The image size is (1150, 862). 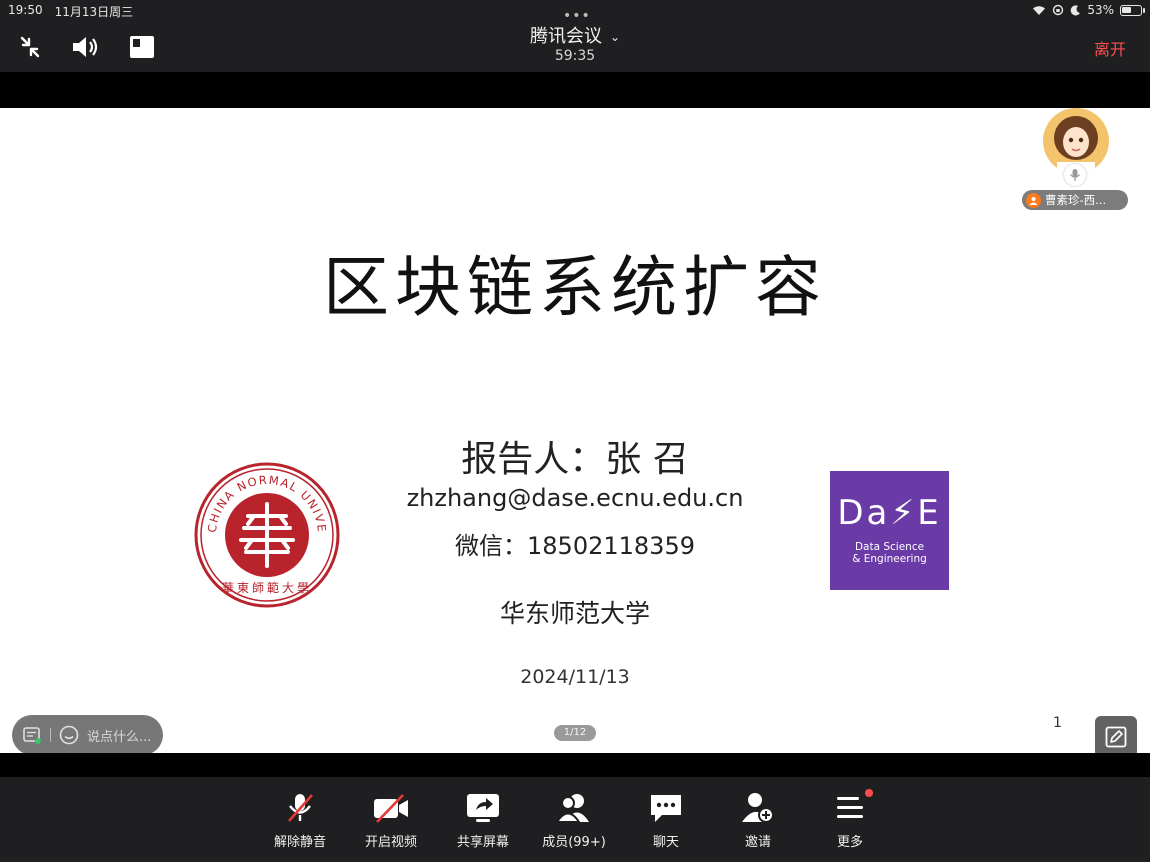 I want to click on battery-percent: 53%, so click(x=1100, y=10).